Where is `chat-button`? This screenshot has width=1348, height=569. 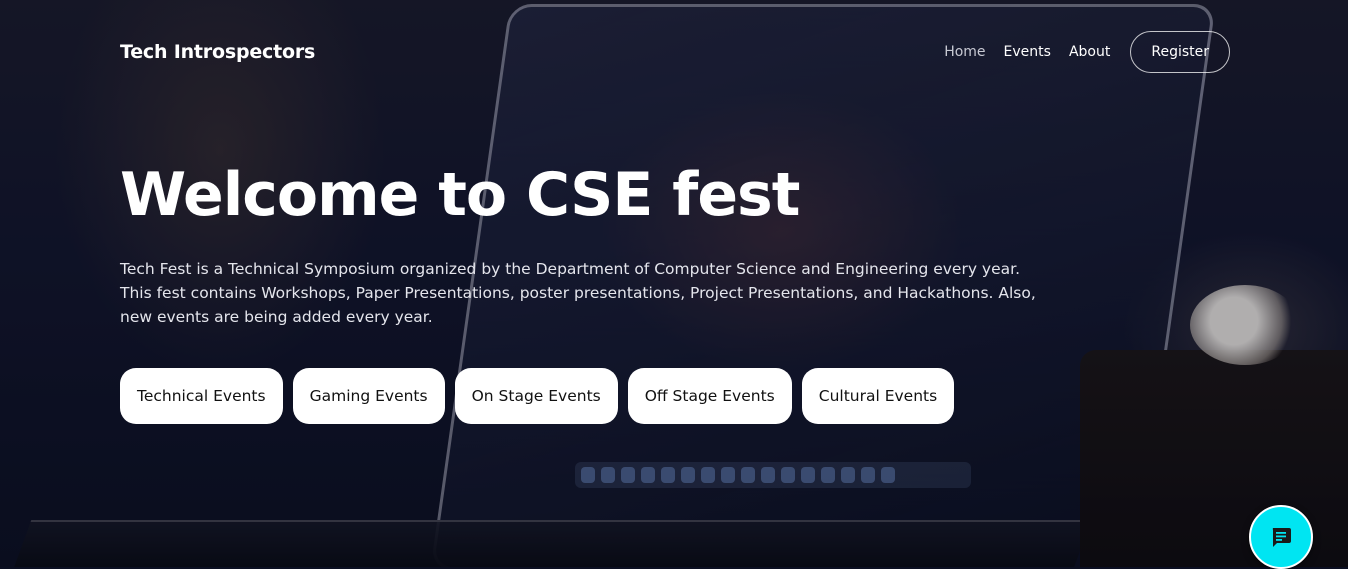
chat-button is located at coordinates (1281, 537).